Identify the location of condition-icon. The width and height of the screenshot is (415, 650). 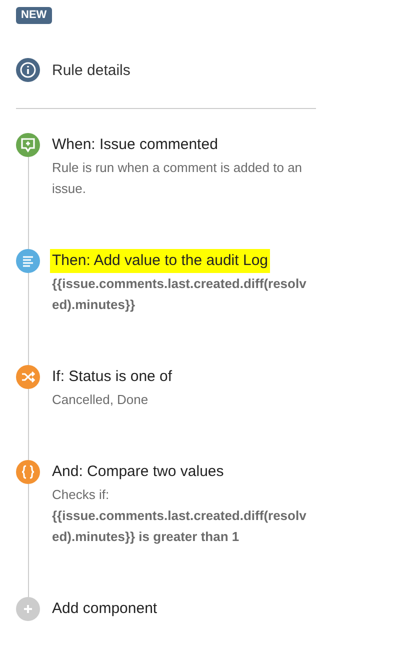
(28, 377).